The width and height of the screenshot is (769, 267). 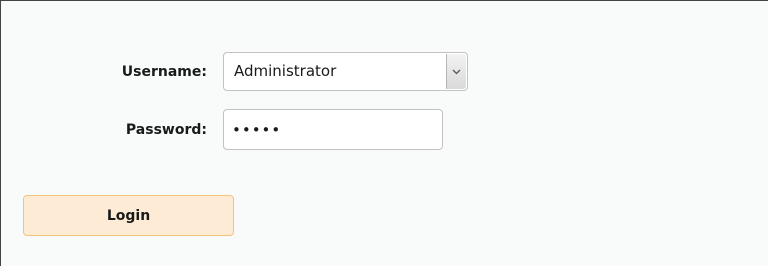 I want to click on chevron-down-icon, so click(x=456, y=71).